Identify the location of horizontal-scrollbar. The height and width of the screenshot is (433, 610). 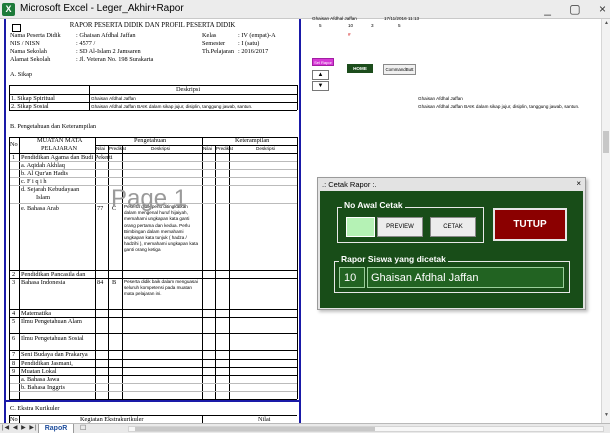
(366, 429).